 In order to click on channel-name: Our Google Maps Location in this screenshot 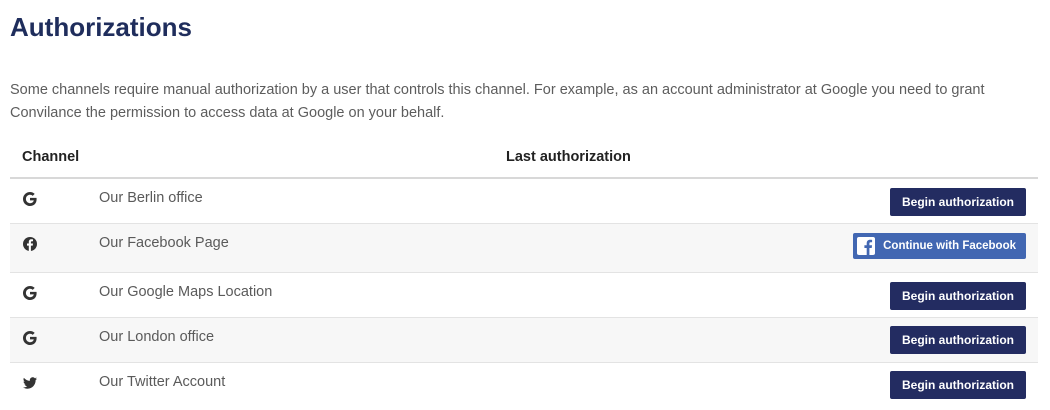, I will do `click(186, 292)`.